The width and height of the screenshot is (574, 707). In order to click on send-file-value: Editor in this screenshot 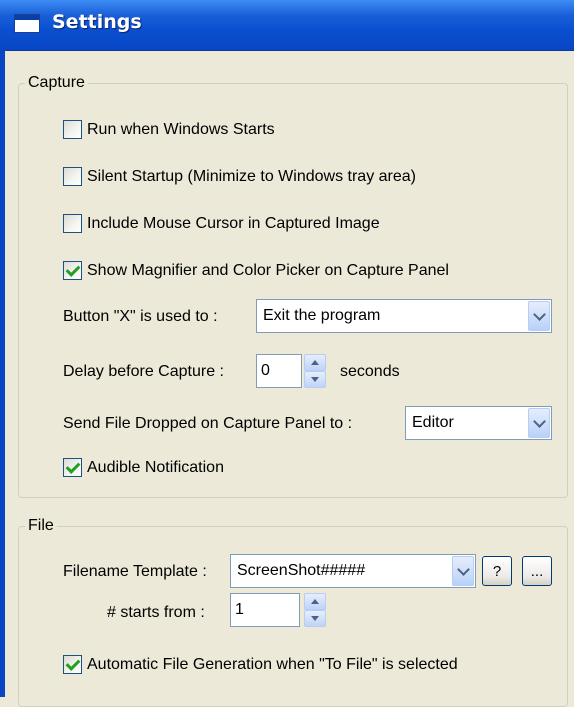, I will do `click(433, 422)`.